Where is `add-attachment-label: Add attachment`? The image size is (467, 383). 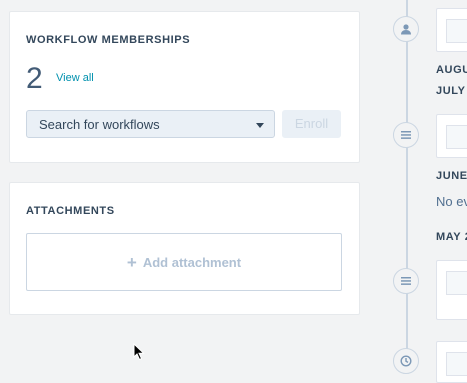
add-attachment-label: Add attachment is located at coordinates (192, 262).